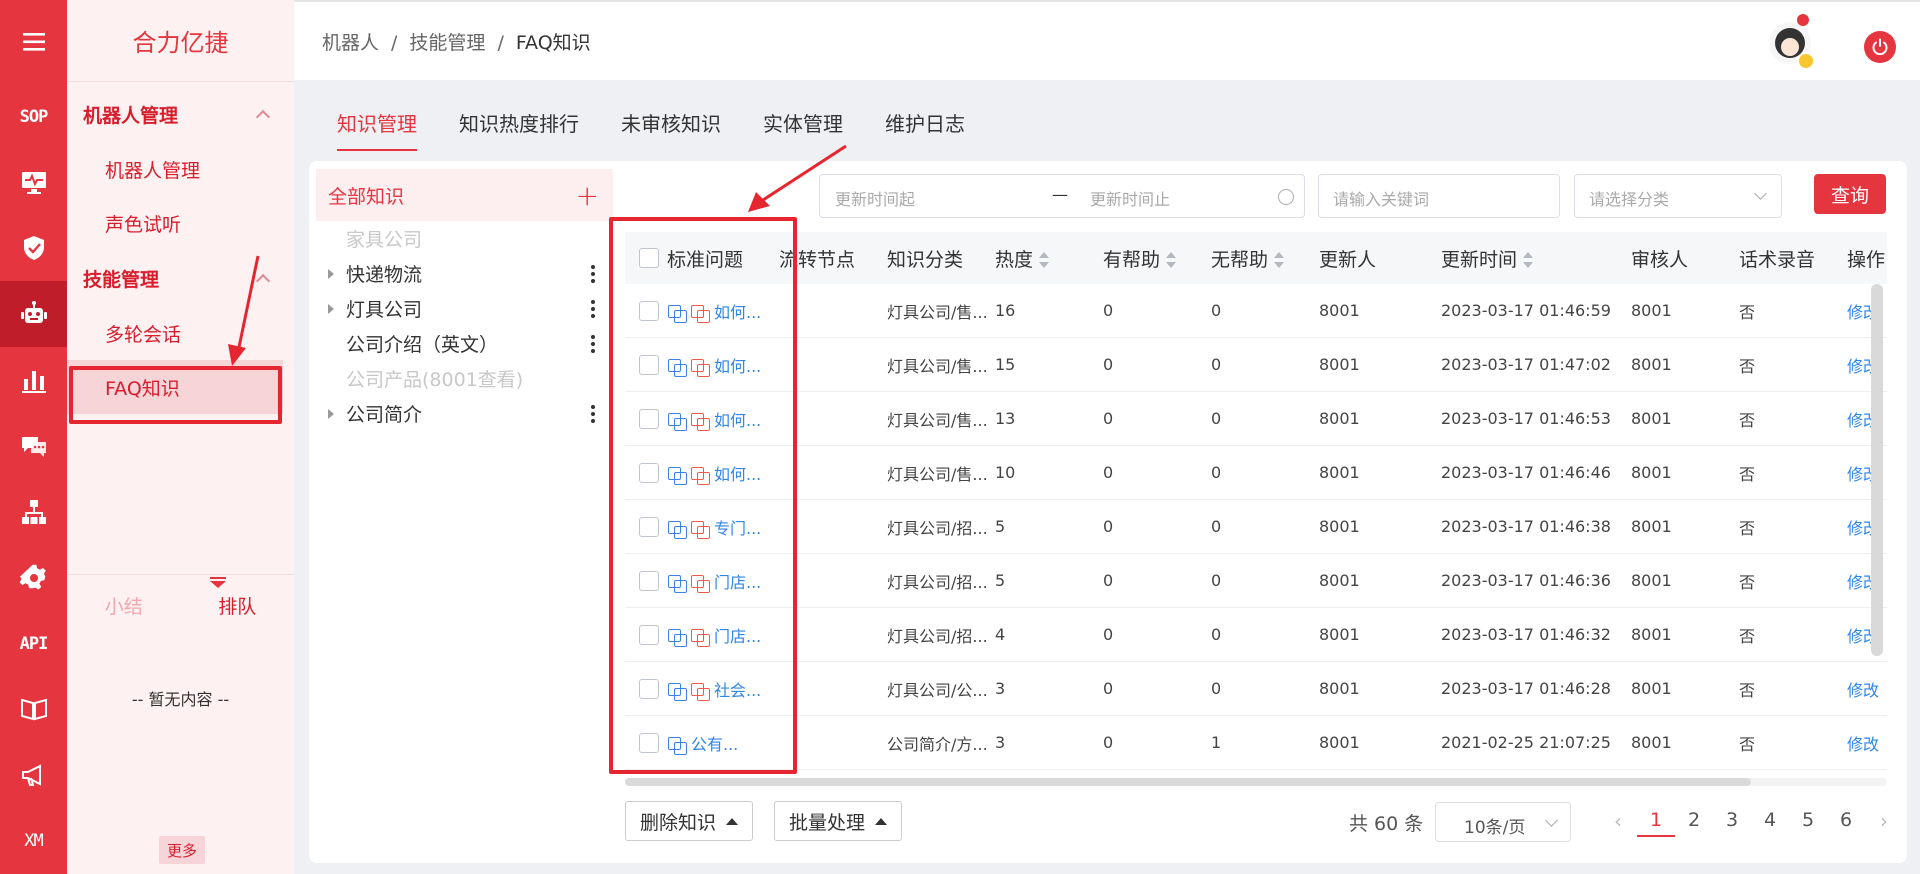 The height and width of the screenshot is (874, 1920). Describe the element at coordinates (180, 223) in the screenshot. I see `sidebar-item-voice-test: 声色试听` at that location.